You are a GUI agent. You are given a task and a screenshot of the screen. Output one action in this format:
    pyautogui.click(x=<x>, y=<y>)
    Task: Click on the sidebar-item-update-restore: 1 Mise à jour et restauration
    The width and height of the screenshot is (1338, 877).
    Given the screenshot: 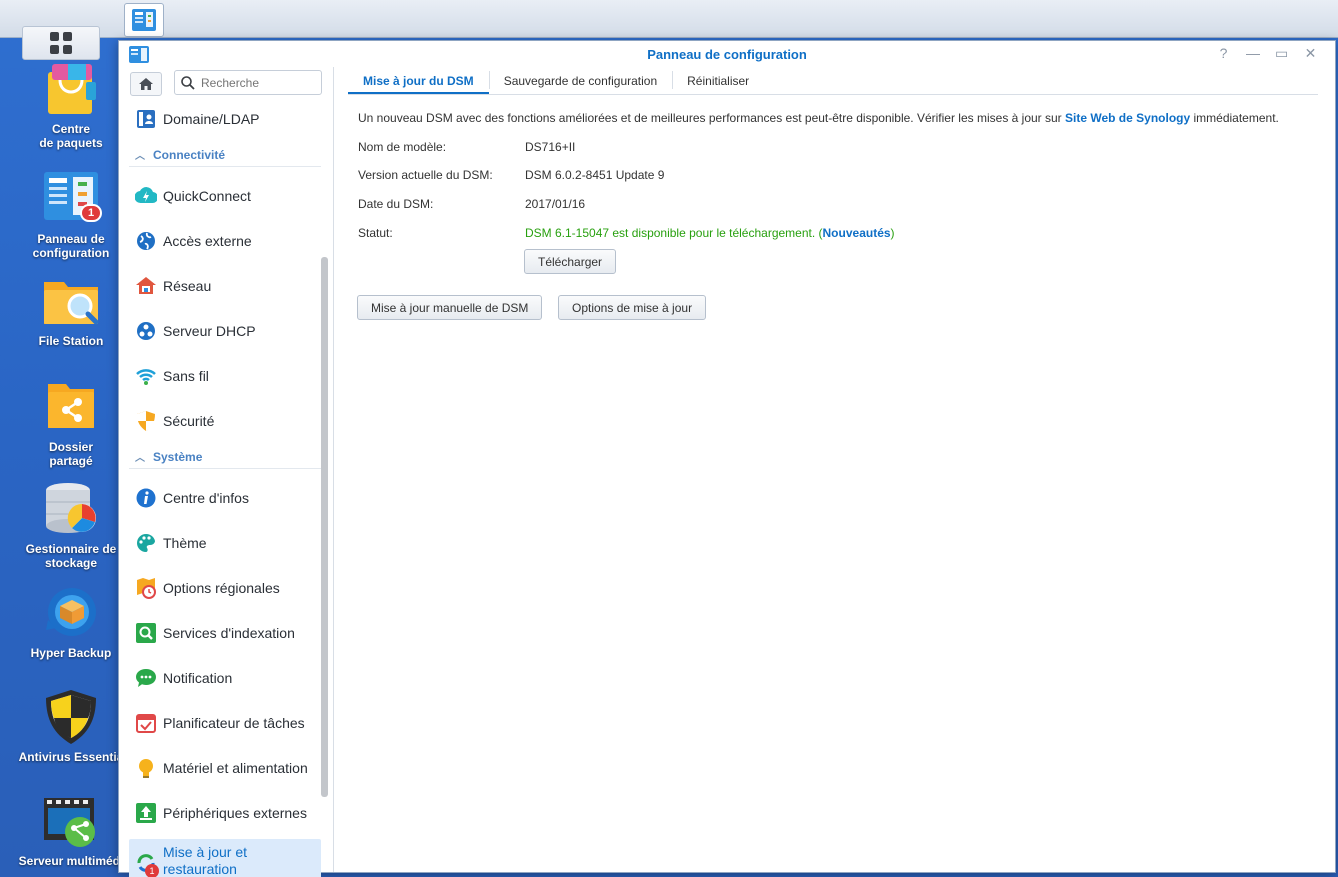 What is the action you would take?
    pyautogui.click(x=225, y=858)
    